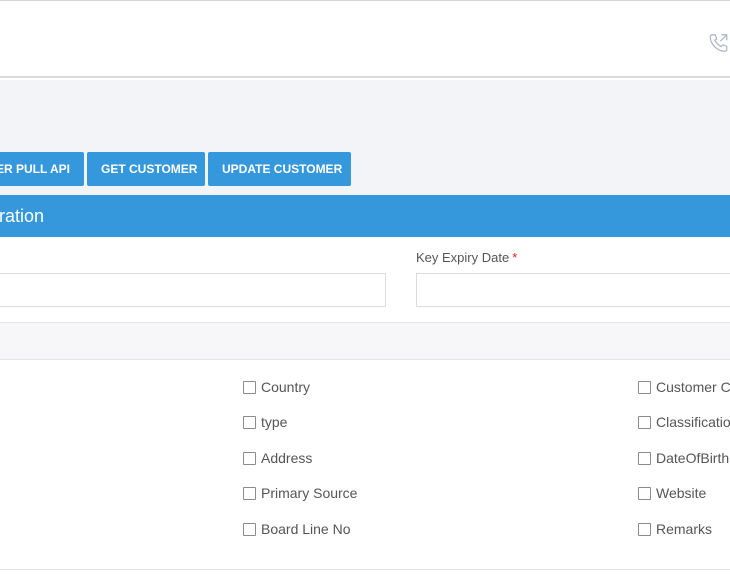 The height and width of the screenshot is (583, 730). Describe the element at coordinates (249, 422) in the screenshot. I see `checkbox-type-box` at that location.